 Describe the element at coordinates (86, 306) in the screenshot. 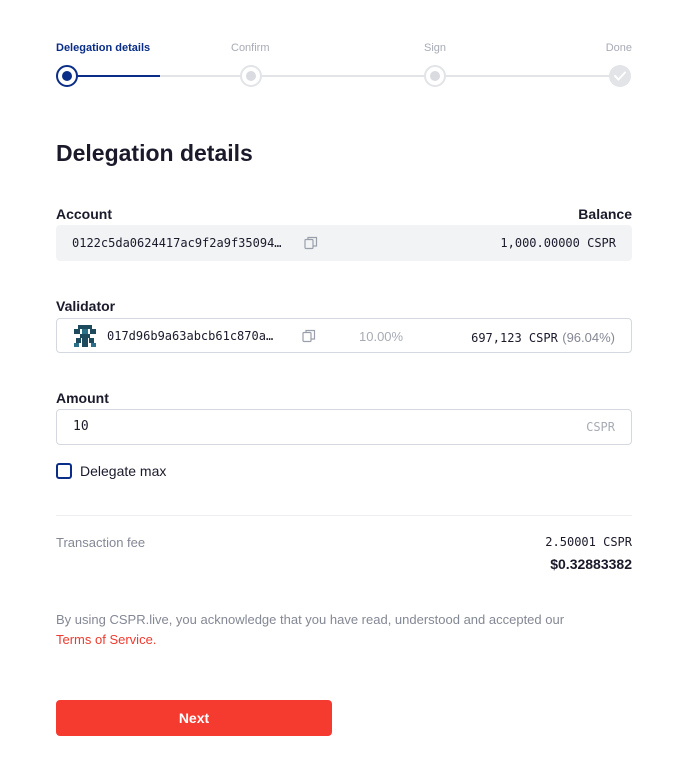

I see `validator-label: Validator` at that location.